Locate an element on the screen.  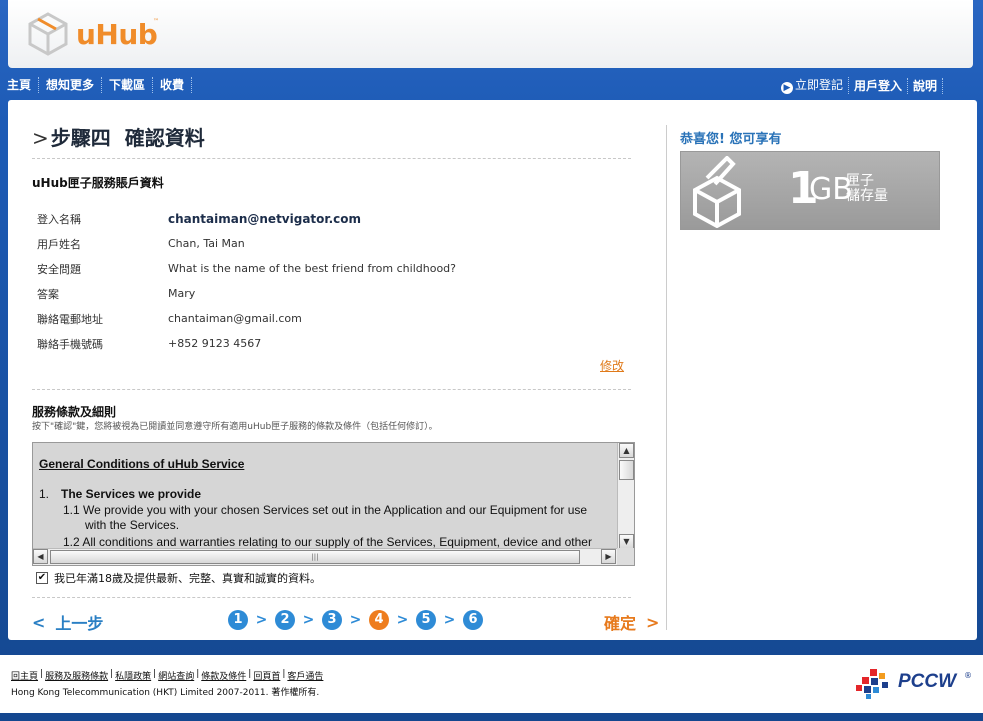
info-value: Chan, Tai Man is located at coordinates (206, 243).